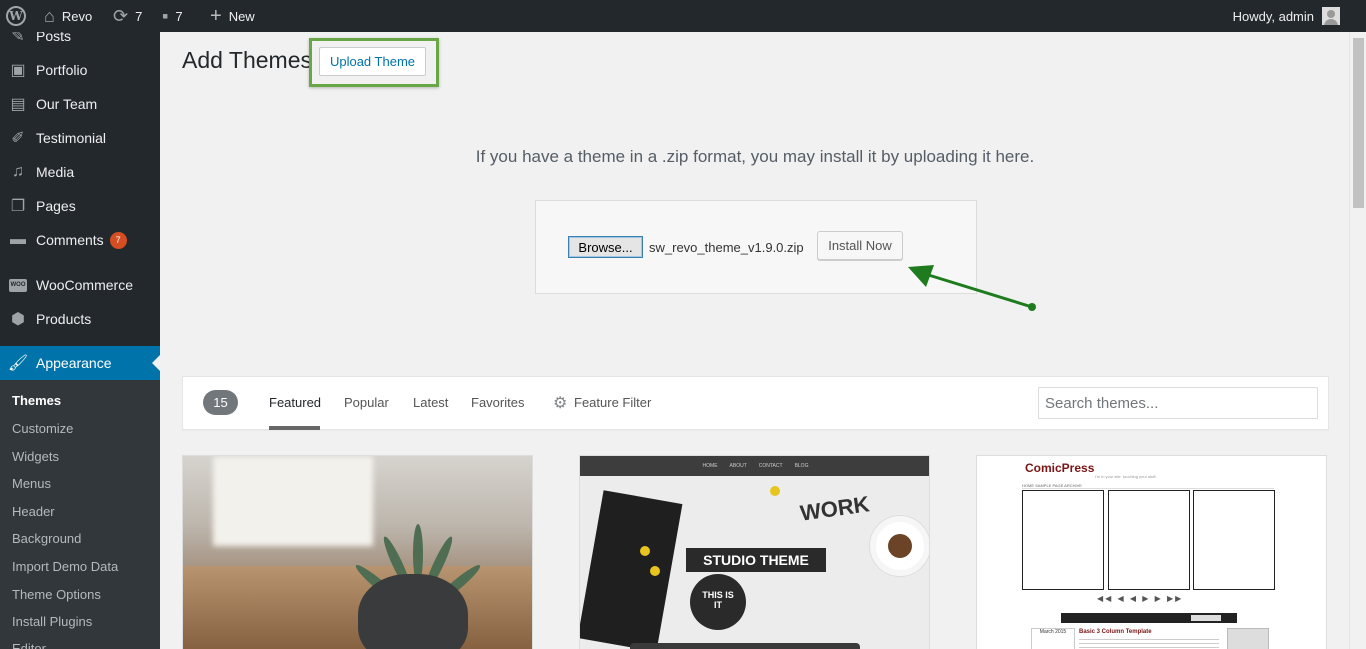 This screenshot has width=1366, height=649. What do you see at coordinates (1358, 123) in the screenshot?
I see `scrollbar-thumb` at bounding box center [1358, 123].